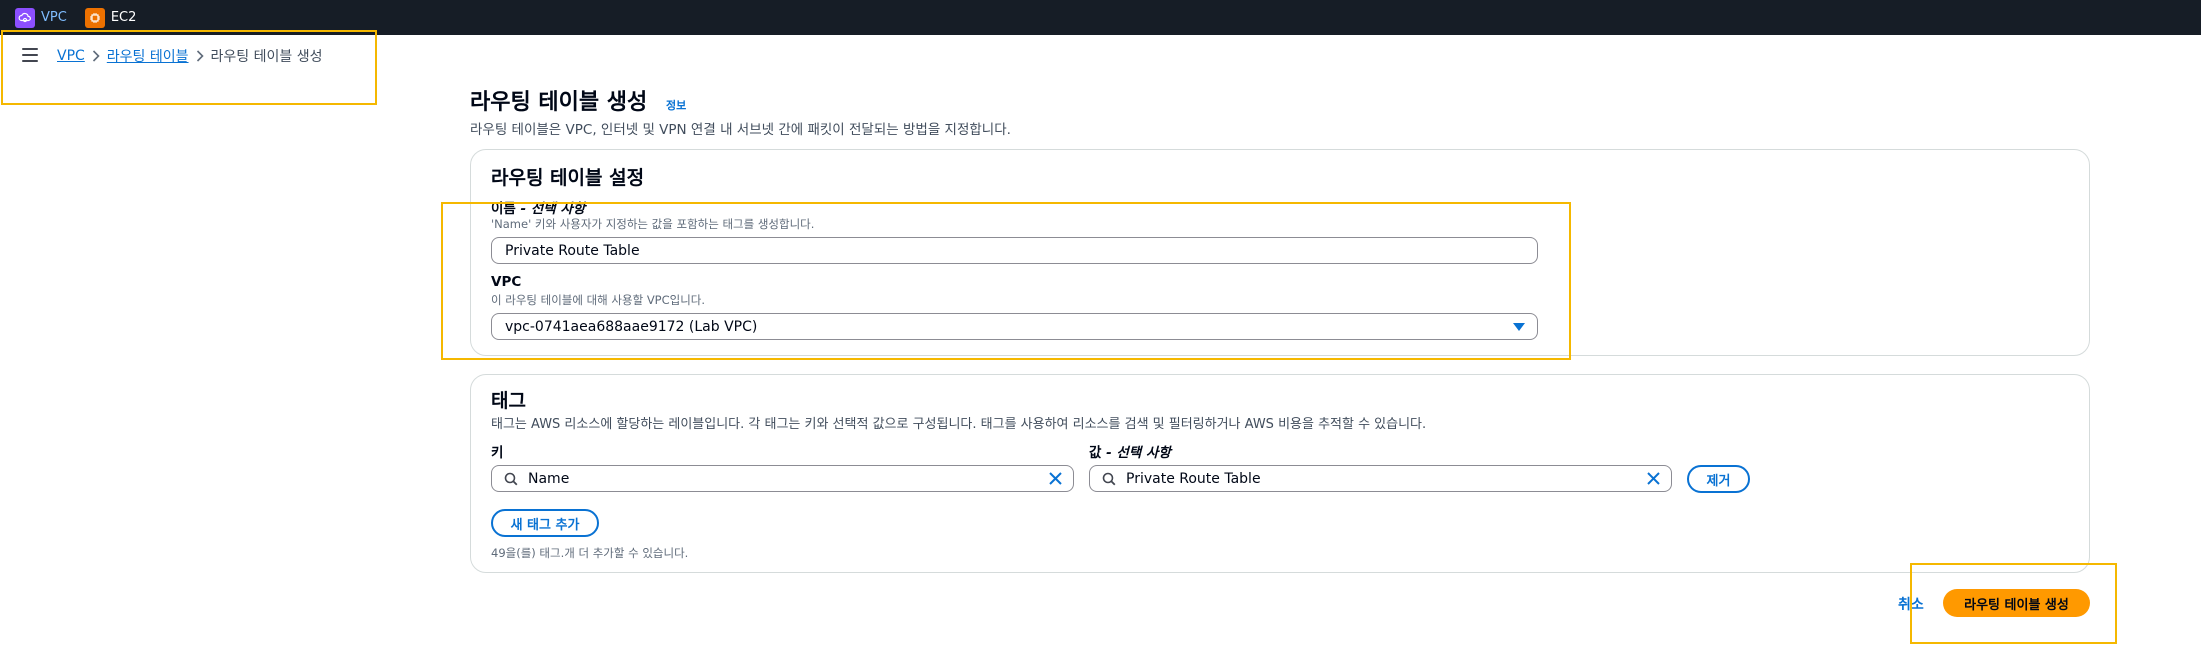 The width and height of the screenshot is (2201, 671). I want to click on info-link: 정보, so click(676, 105).